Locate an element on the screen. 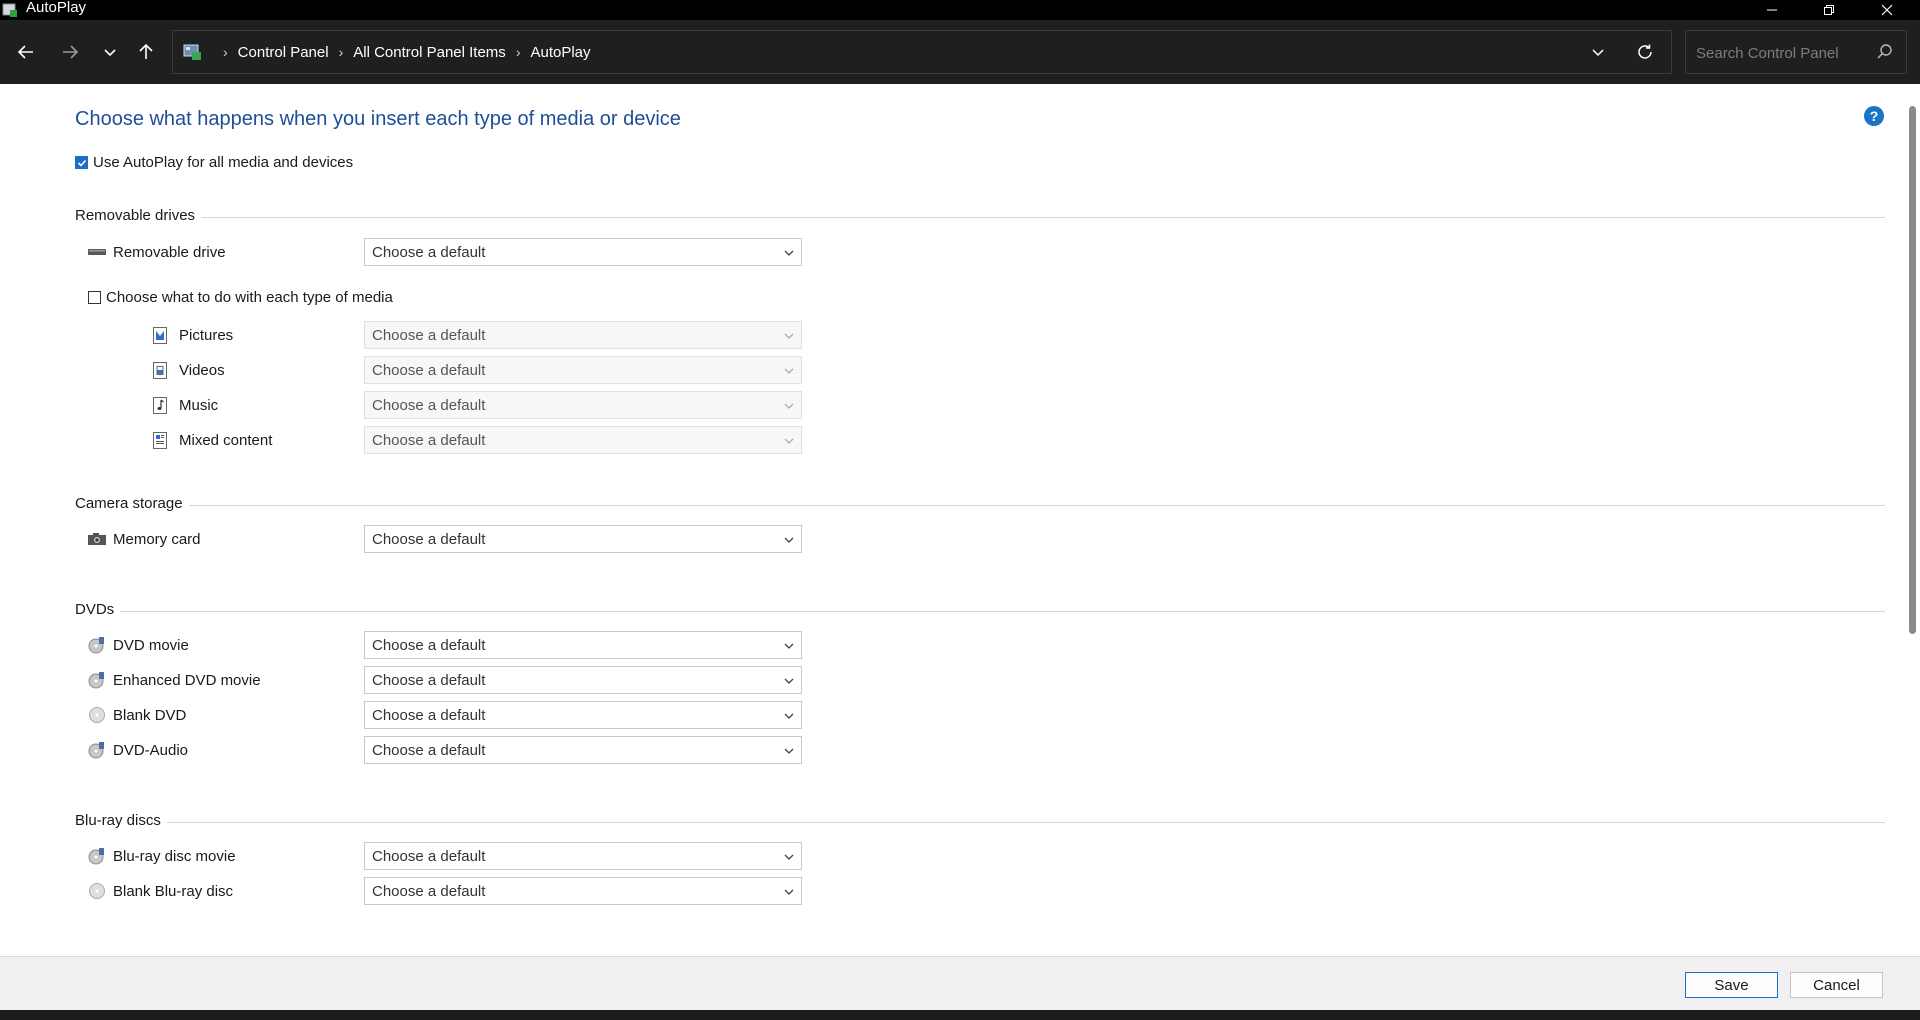  disc-audio-icon is located at coordinates (97, 750).